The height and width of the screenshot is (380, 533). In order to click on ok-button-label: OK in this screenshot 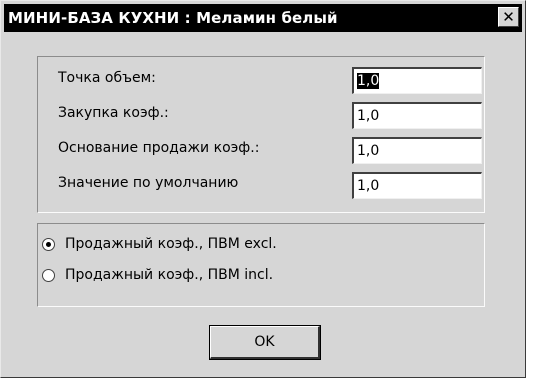, I will do `click(264, 342)`.